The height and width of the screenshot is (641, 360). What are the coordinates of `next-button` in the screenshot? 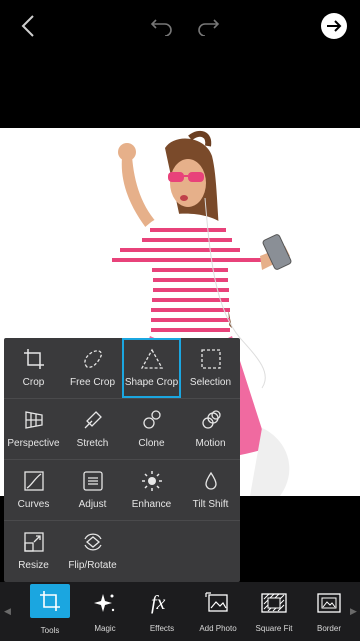 It's located at (334, 26).